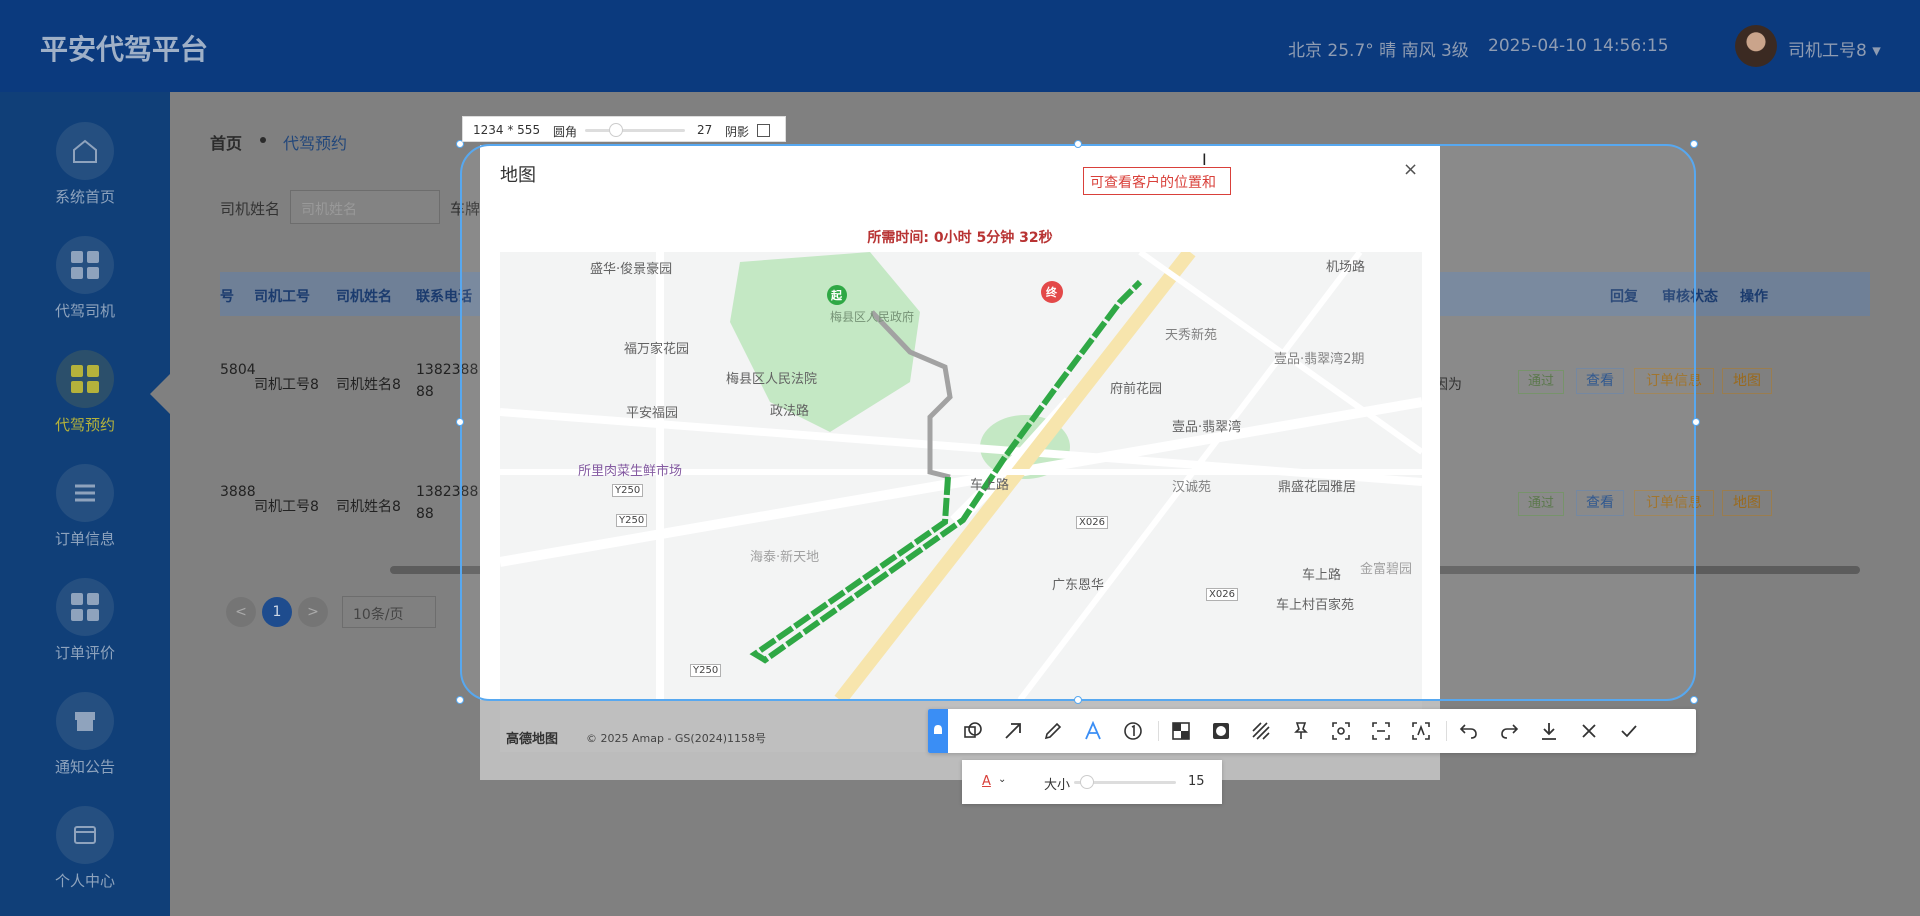  What do you see at coordinates (1509, 731) in the screenshot?
I see `redo-icon` at bounding box center [1509, 731].